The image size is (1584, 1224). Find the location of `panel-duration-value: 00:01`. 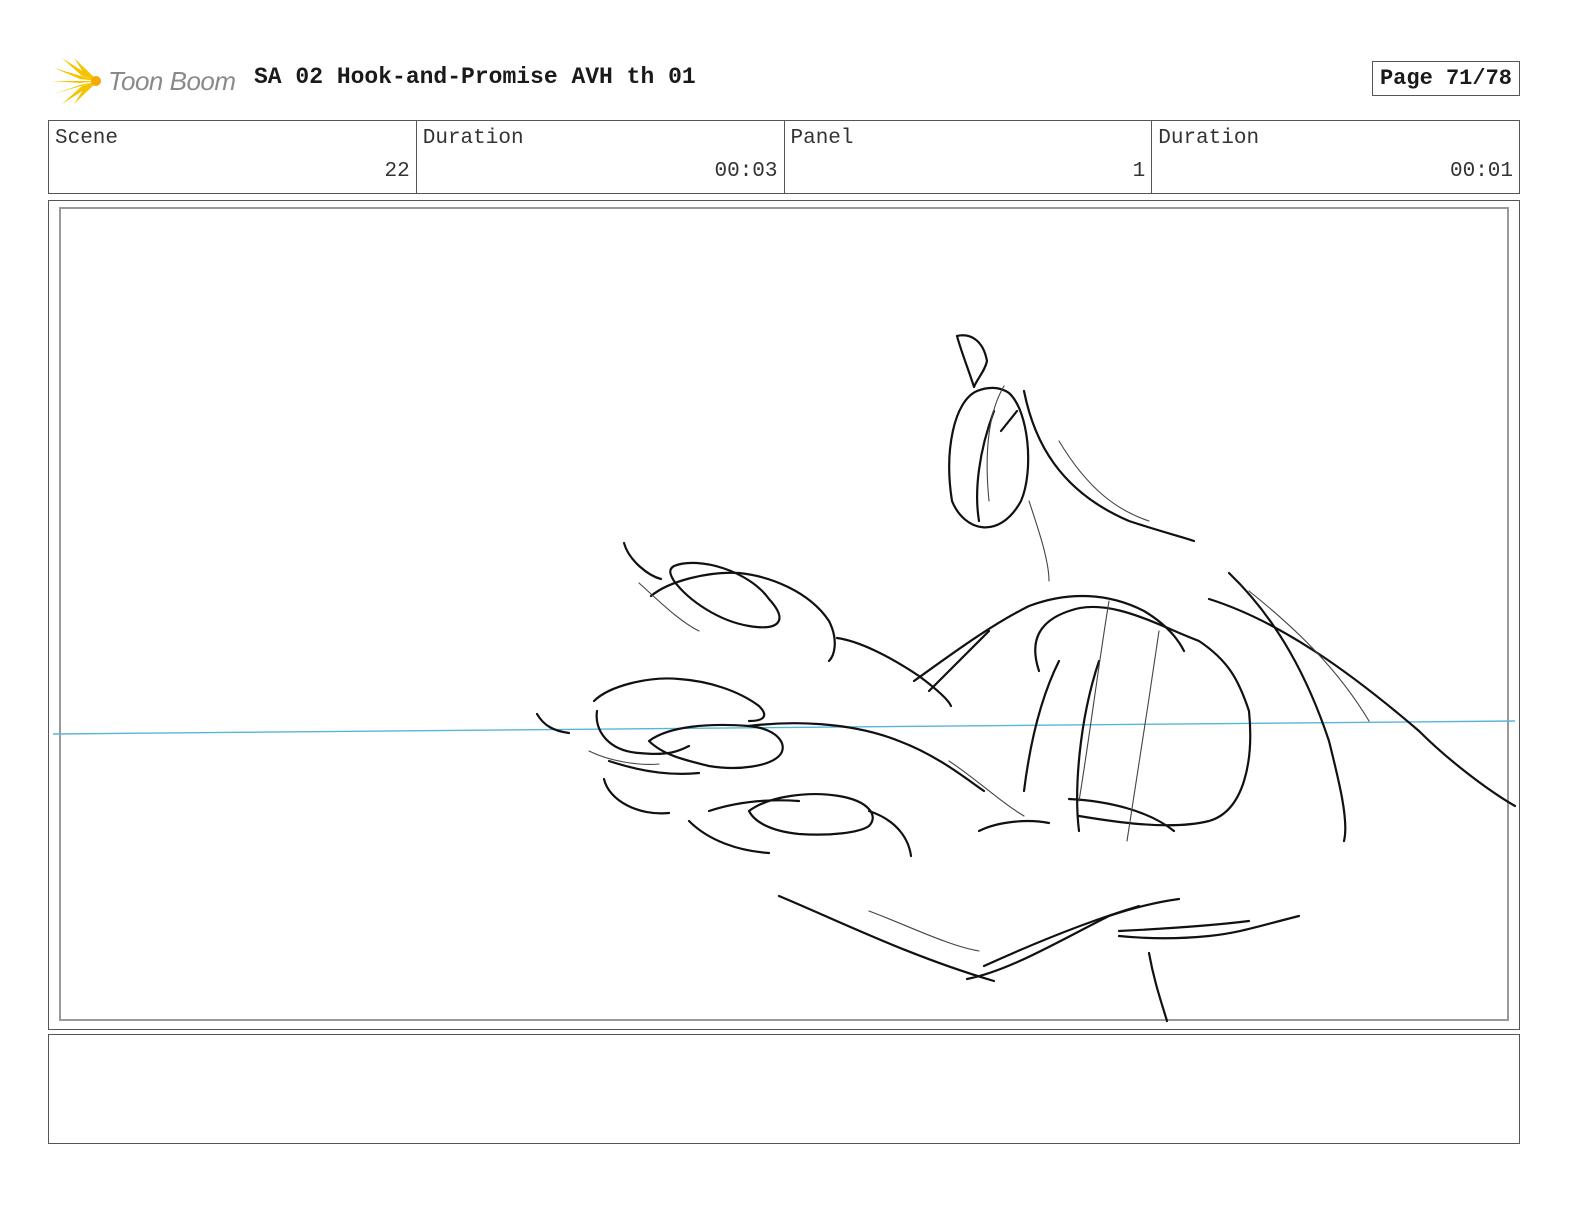

panel-duration-value: 00:01 is located at coordinates (1481, 171).